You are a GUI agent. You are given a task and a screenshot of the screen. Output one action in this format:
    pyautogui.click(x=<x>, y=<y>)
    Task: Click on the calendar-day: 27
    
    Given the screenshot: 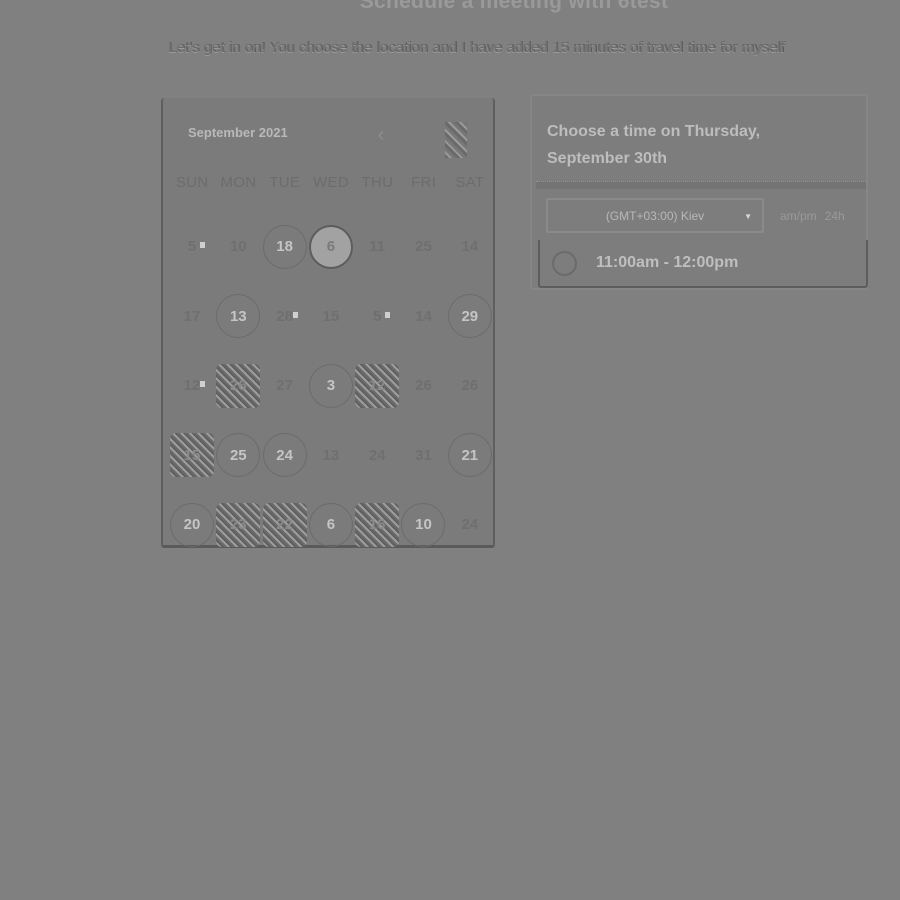 What is the action you would take?
    pyautogui.click(x=285, y=385)
    